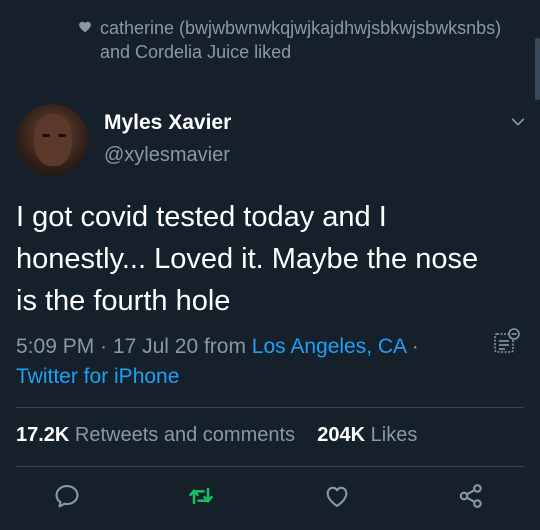  Describe the element at coordinates (155, 346) in the screenshot. I see `tweet-date: 17 Jul 20` at that location.